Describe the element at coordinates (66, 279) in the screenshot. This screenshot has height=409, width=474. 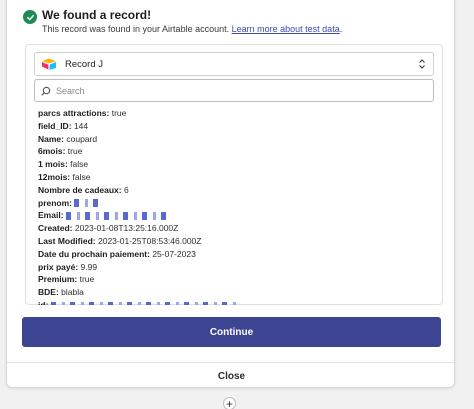
I see `field-row: Premium: true` at that location.